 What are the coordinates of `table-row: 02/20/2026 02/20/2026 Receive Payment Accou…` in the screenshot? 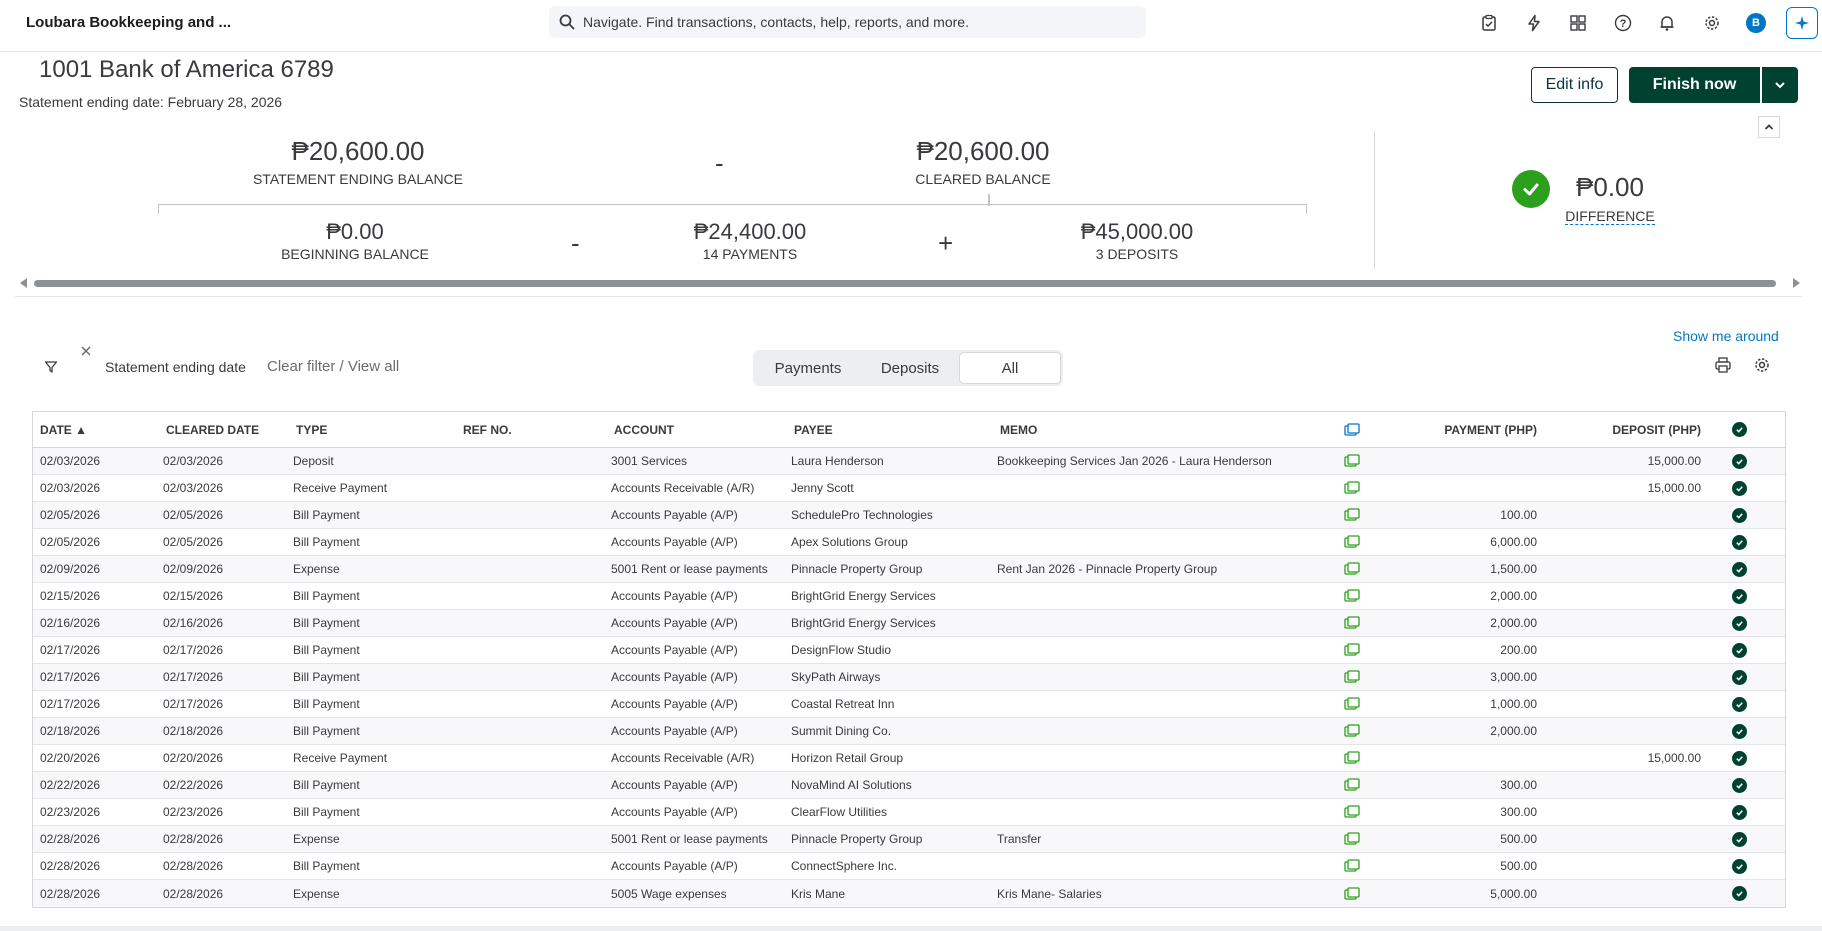 It's located at (909, 758).